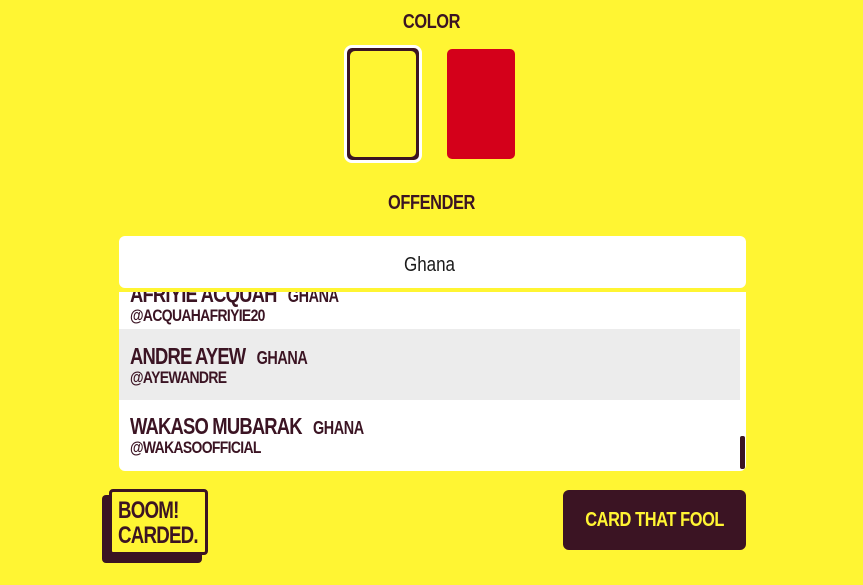 This screenshot has height=585, width=863. I want to click on player-handle: @ACQUAHAFRIYIE20, so click(197, 315).